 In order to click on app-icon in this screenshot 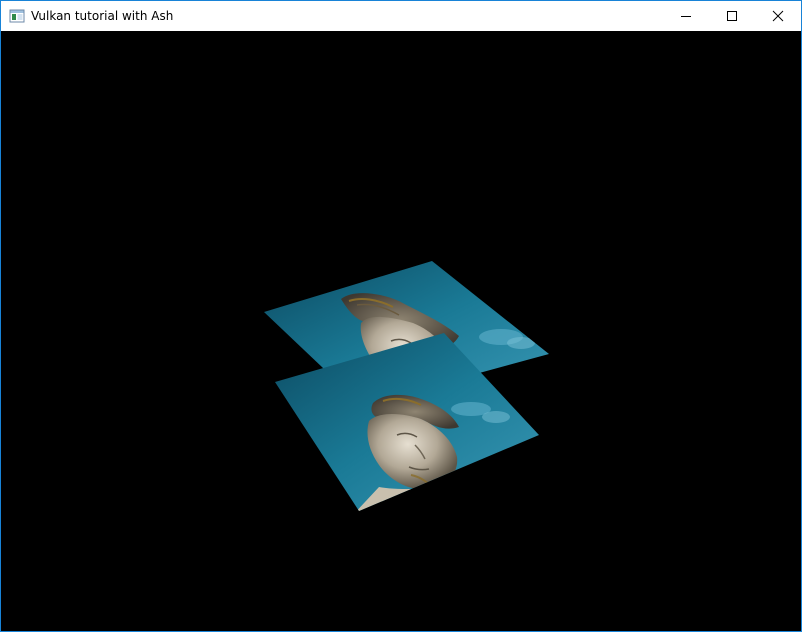, I will do `click(17, 16)`.